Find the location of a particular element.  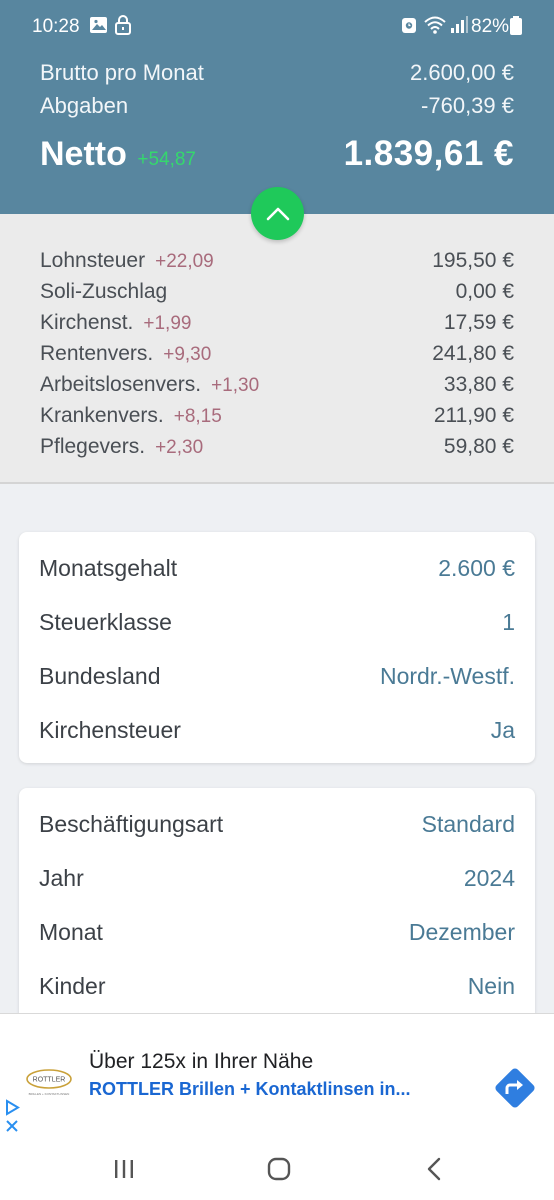

setting-value: Standard is located at coordinates (468, 824).